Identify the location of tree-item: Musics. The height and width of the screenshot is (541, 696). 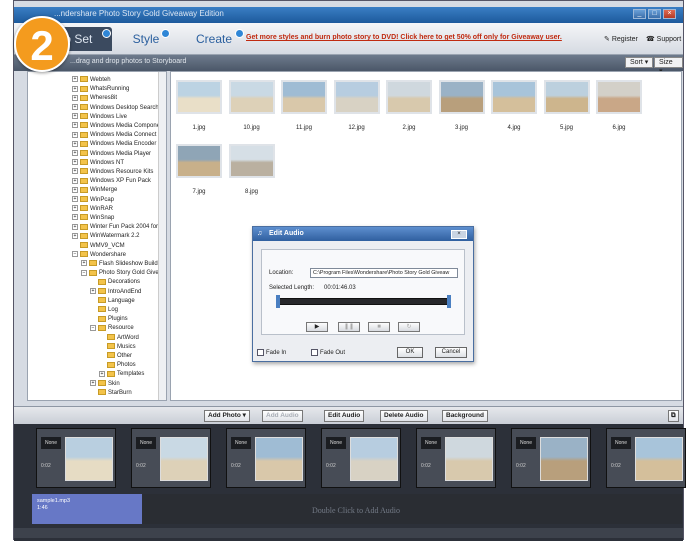
(117, 347).